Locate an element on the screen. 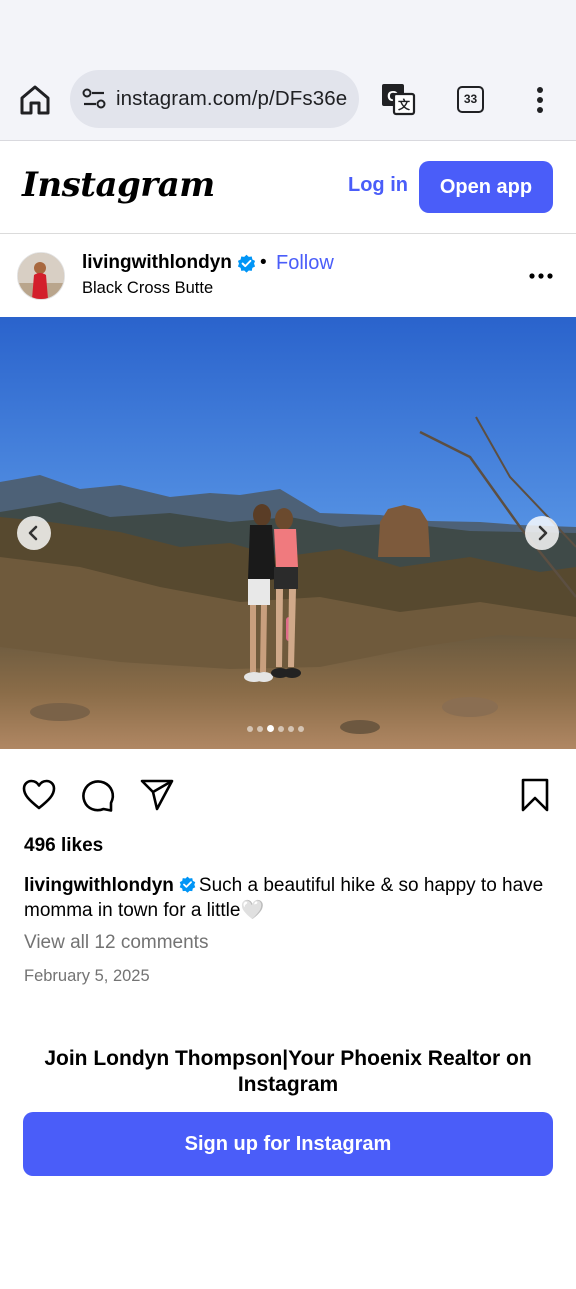 This screenshot has width=576, height=1289. browser-toolbar: instagram.com/p/DFs36er G 文 33 is located at coordinates (288, 99).